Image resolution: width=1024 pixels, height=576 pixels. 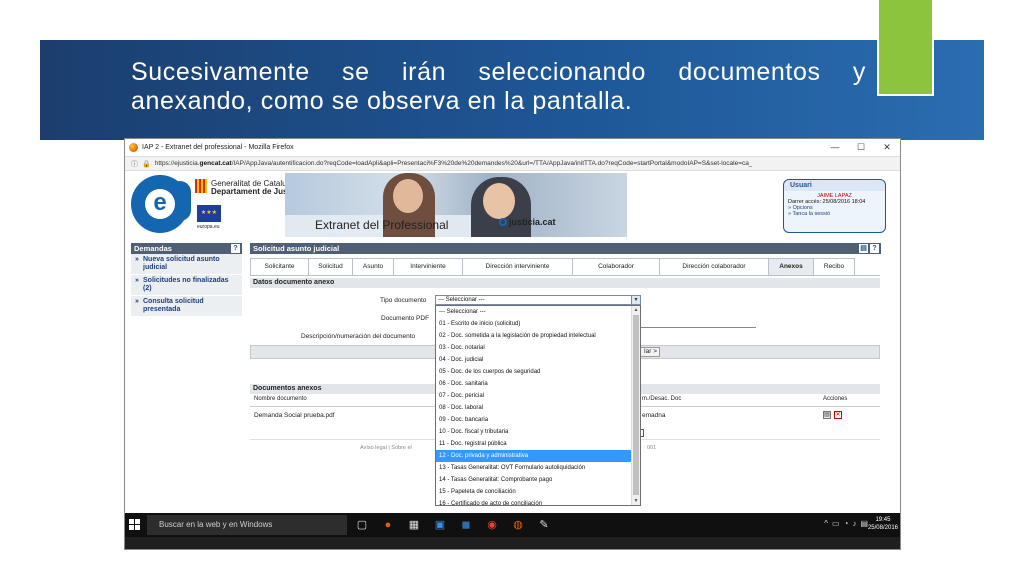 I want to click on mail-icon: ▣, so click(x=440, y=525).